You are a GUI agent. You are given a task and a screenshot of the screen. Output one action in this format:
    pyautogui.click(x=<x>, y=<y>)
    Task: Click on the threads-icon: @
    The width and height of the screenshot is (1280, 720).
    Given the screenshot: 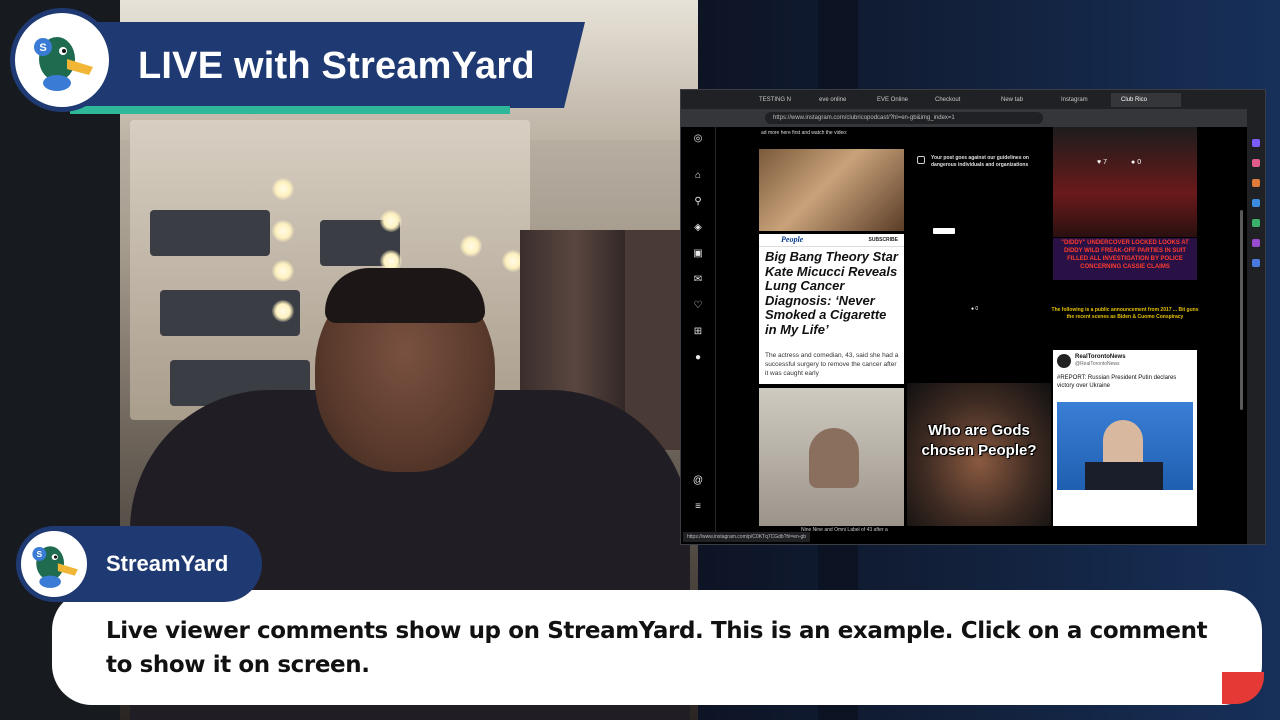 What is the action you would take?
    pyautogui.click(x=698, y=481)
    